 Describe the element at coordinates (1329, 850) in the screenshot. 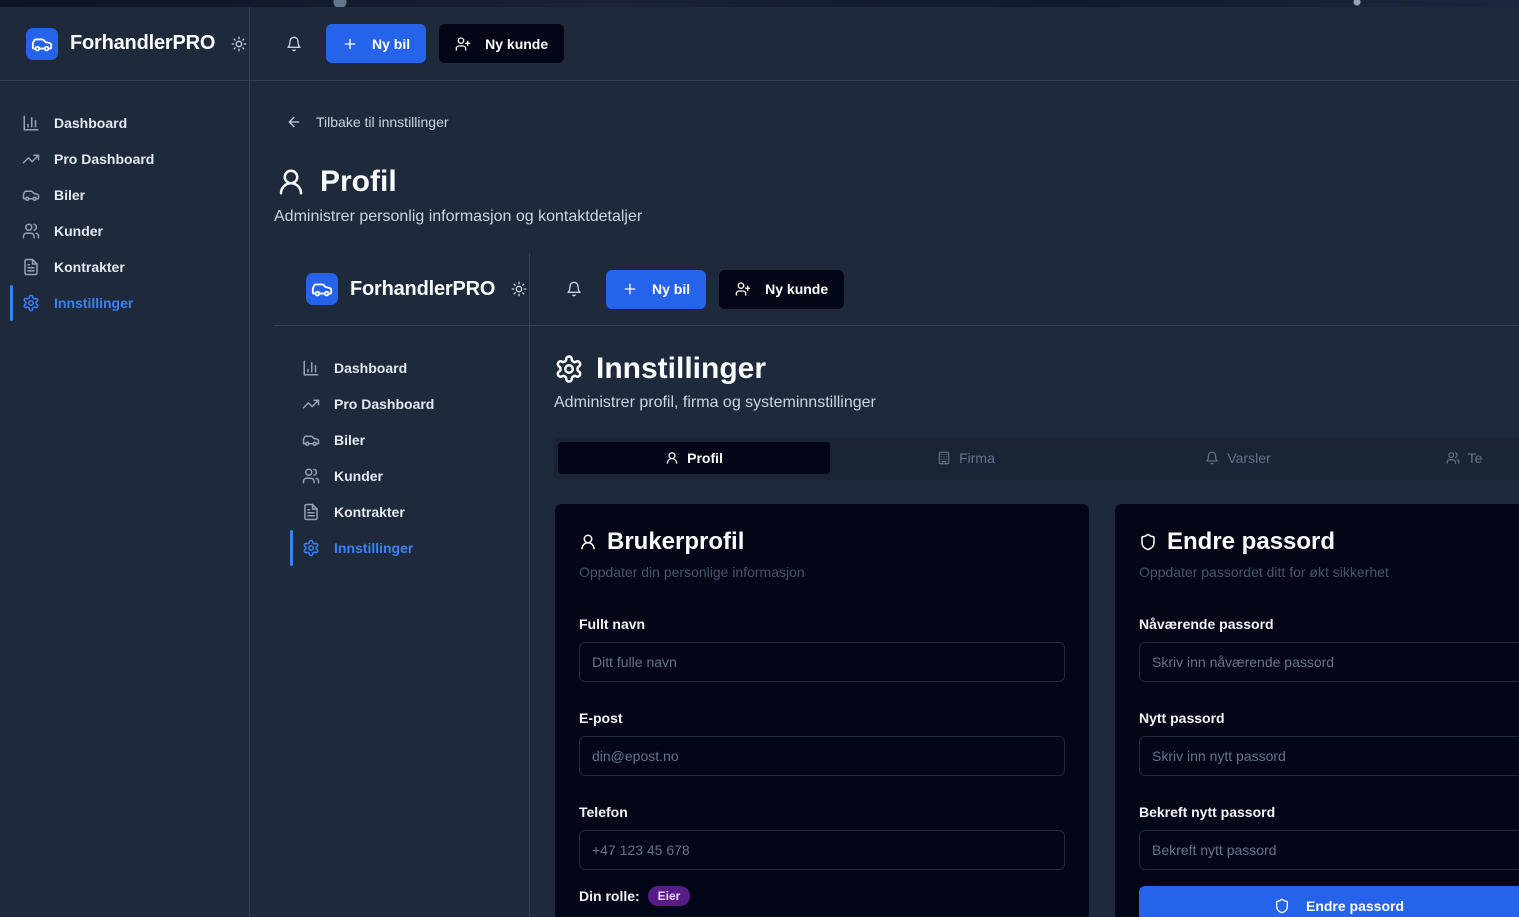

I see `confirm-password-input` at that location.